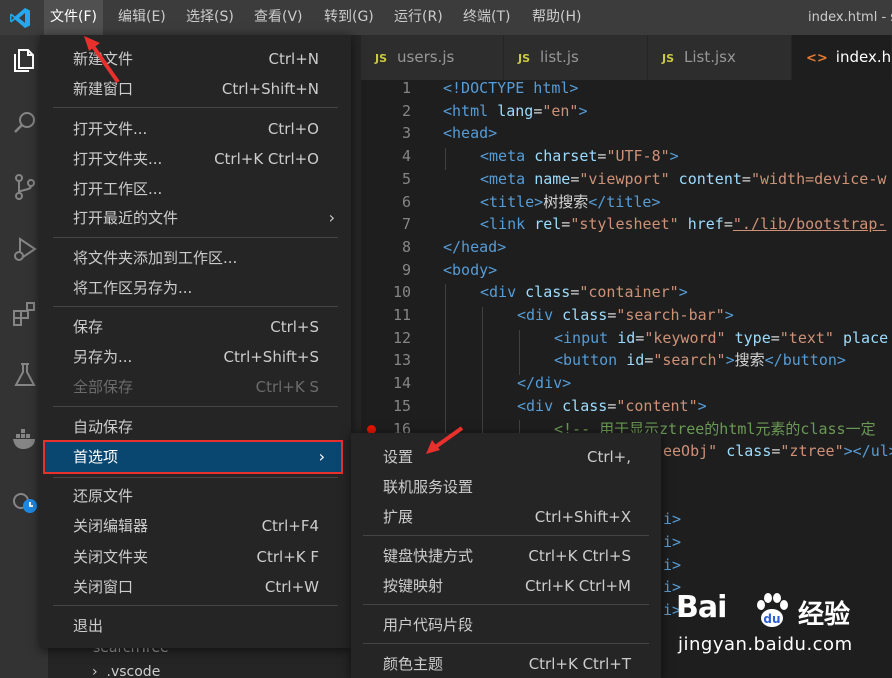  Describe the element at coordinates (195, 218) in the screenshot. I see `menu-open-recent: 打开最近的文件 ›` at that location.